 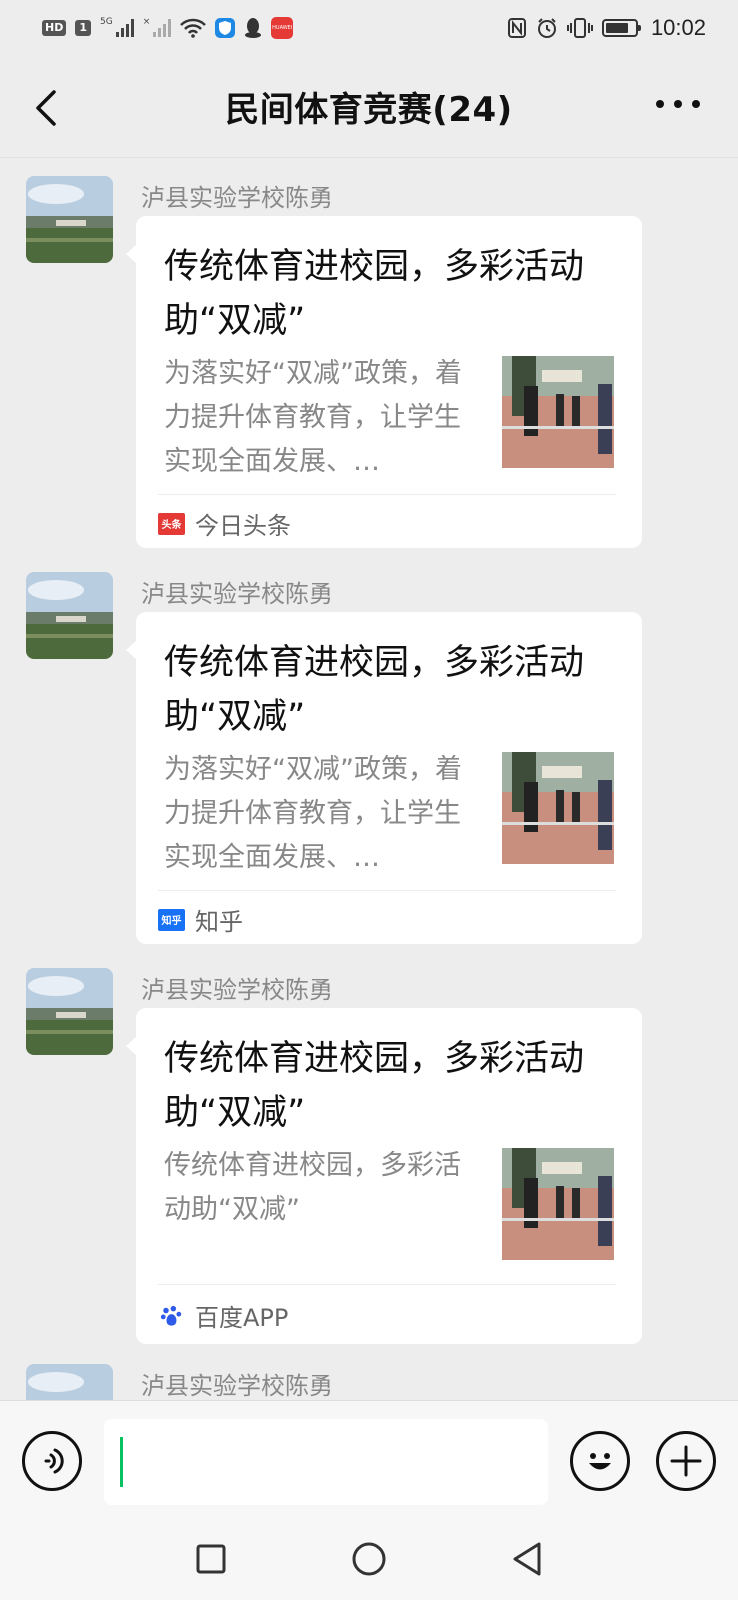 I want to click on home-button, so click(x=369, y=1559).